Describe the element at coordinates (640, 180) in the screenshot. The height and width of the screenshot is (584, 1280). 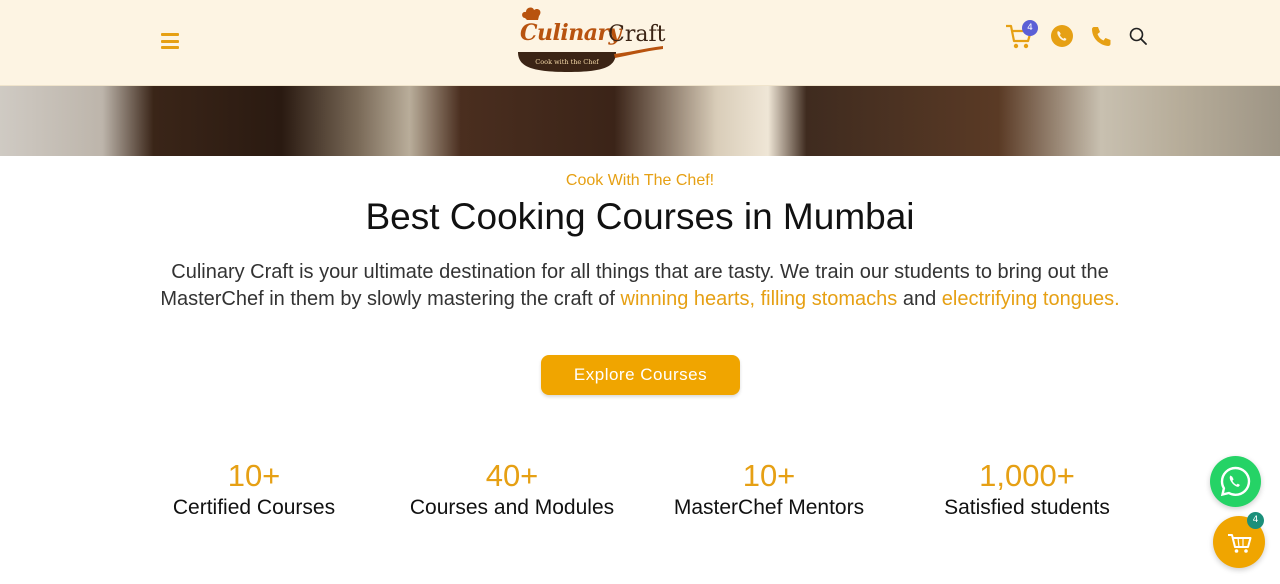
I see `hero-eyebrow: Cook With The Chef!` at that location.